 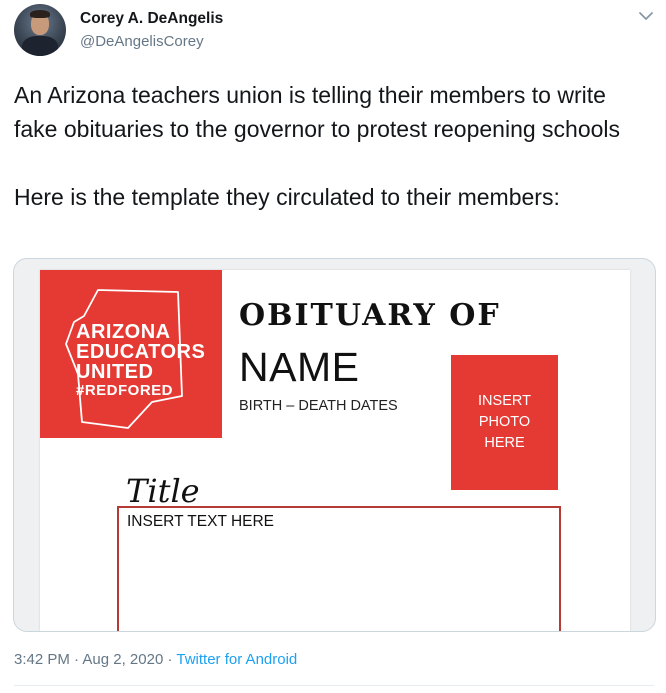 I want to click on photo-placeholder-line: HERE, so click(x=504, y=443).